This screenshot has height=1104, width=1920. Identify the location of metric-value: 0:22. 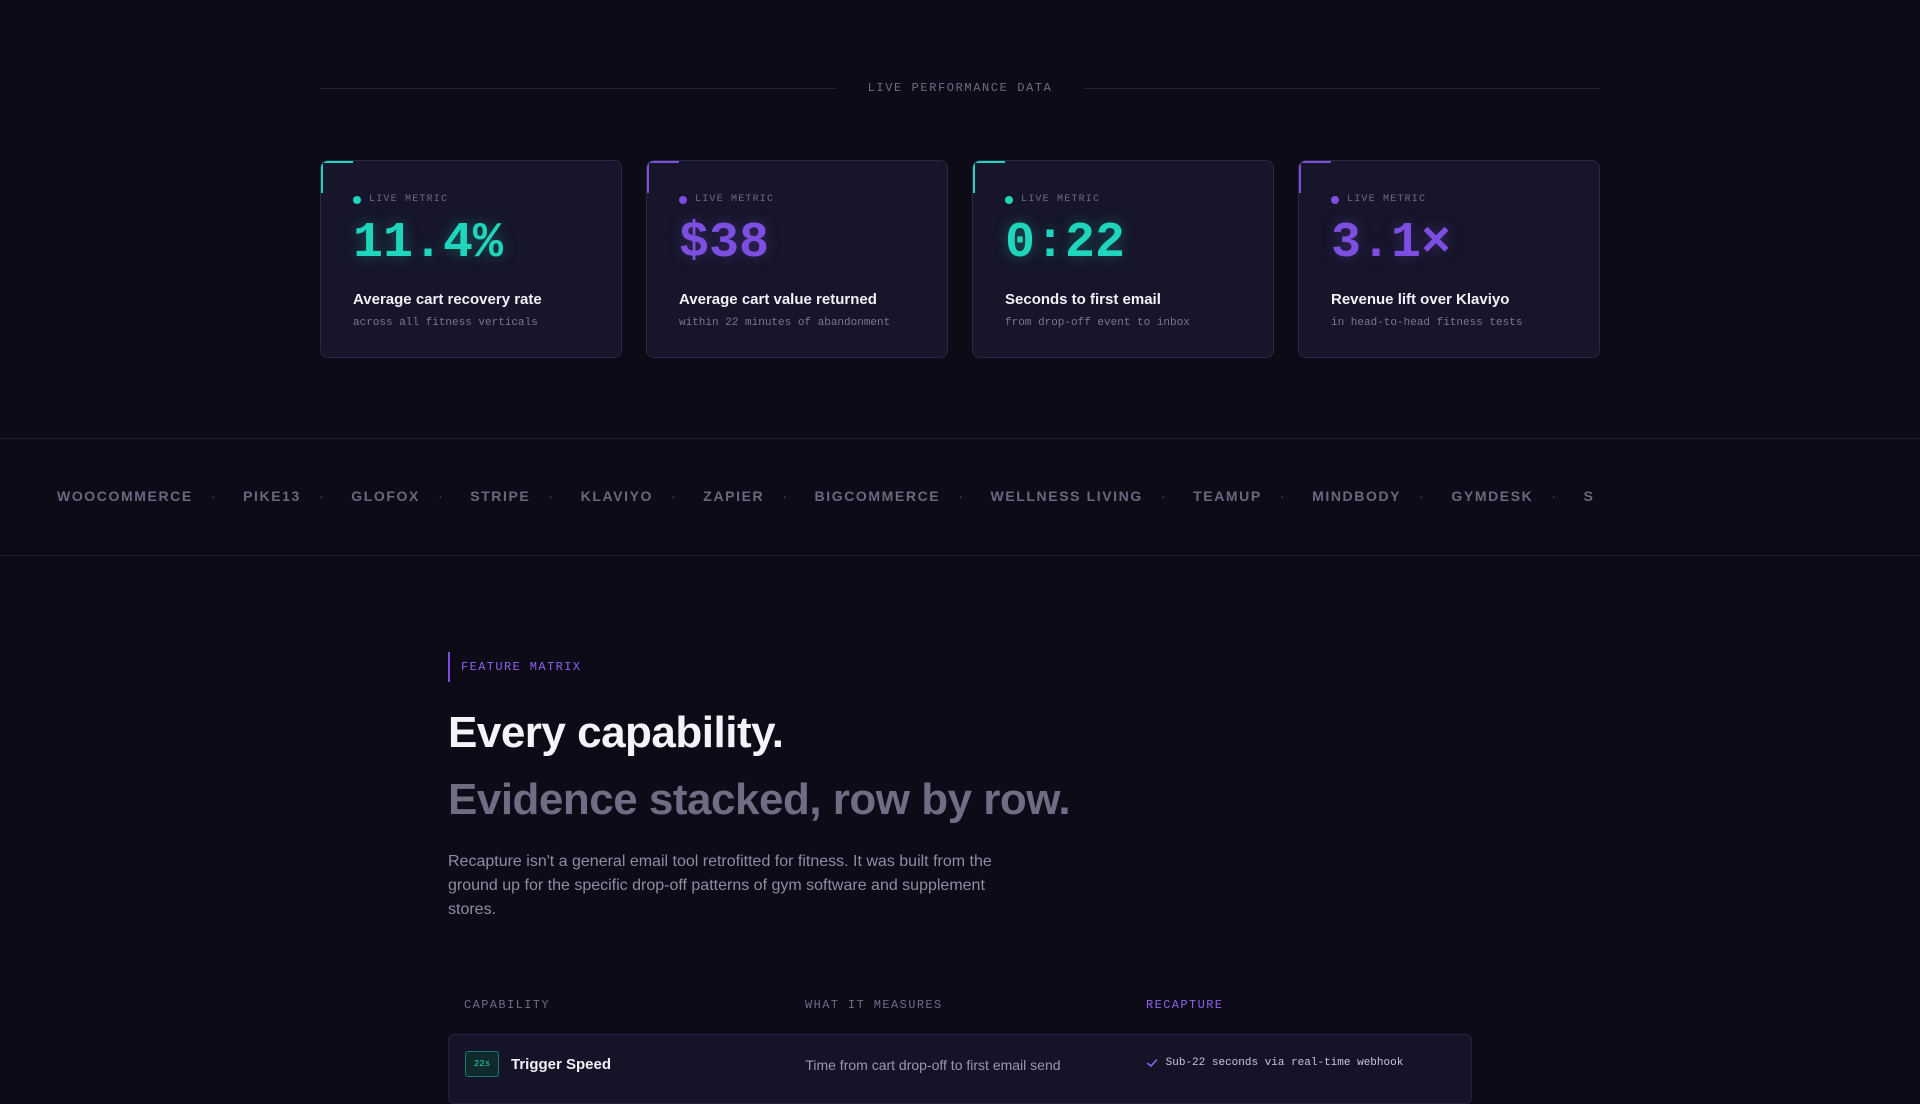
(1065, 243).